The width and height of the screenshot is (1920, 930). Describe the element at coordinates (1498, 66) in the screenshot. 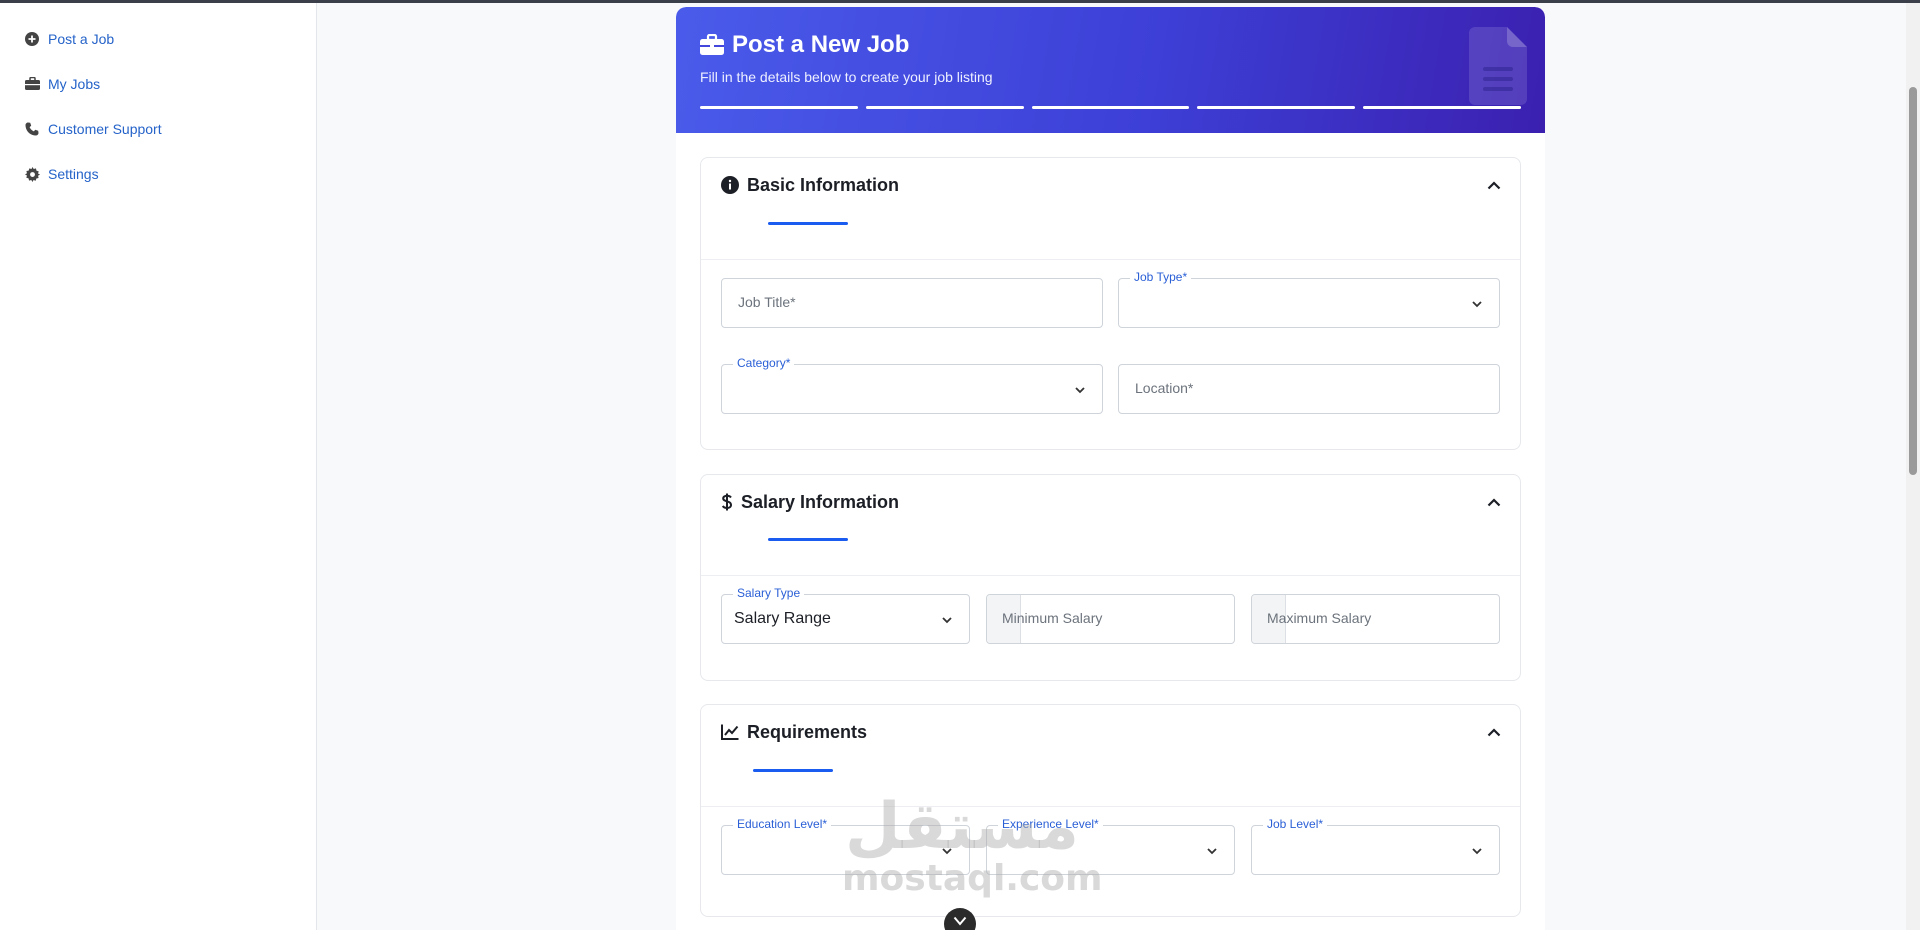

I see `document-icon` at that location.